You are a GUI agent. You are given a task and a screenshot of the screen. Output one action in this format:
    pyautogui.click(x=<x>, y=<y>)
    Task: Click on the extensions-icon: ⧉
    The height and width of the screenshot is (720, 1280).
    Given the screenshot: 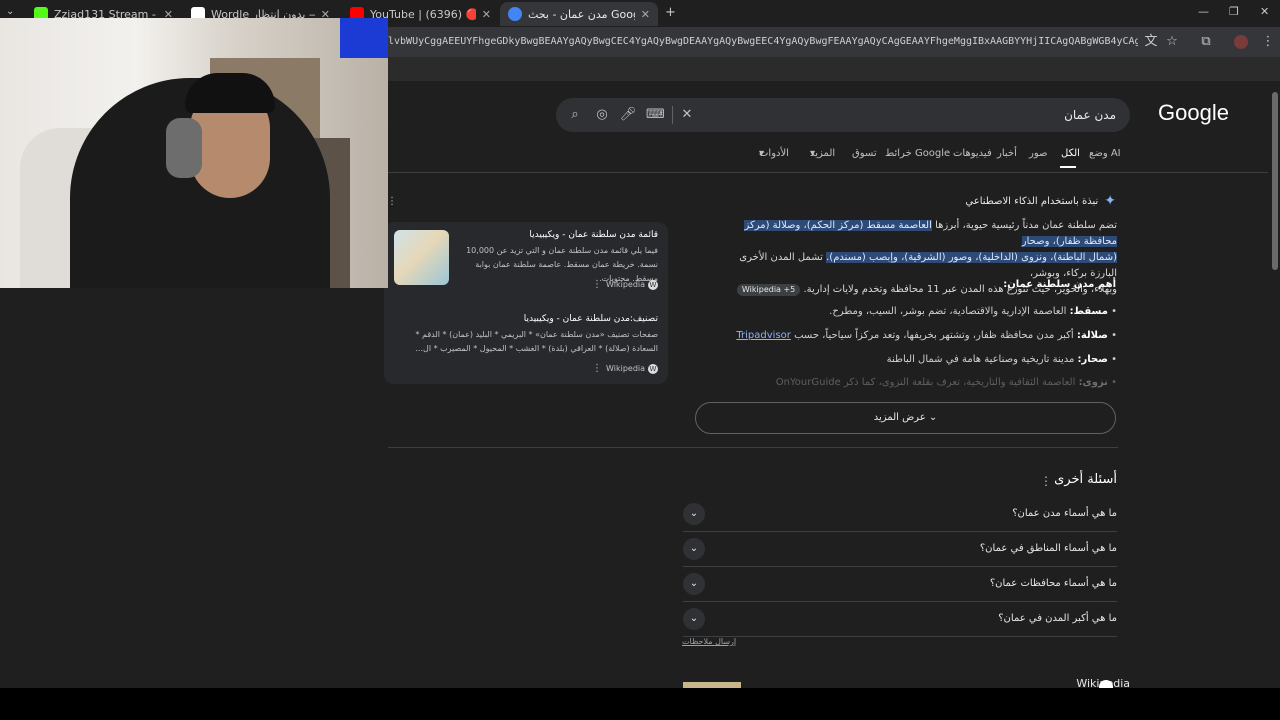 What is the action you would take?
    pyautogui.click(x=1206, y=42)
    